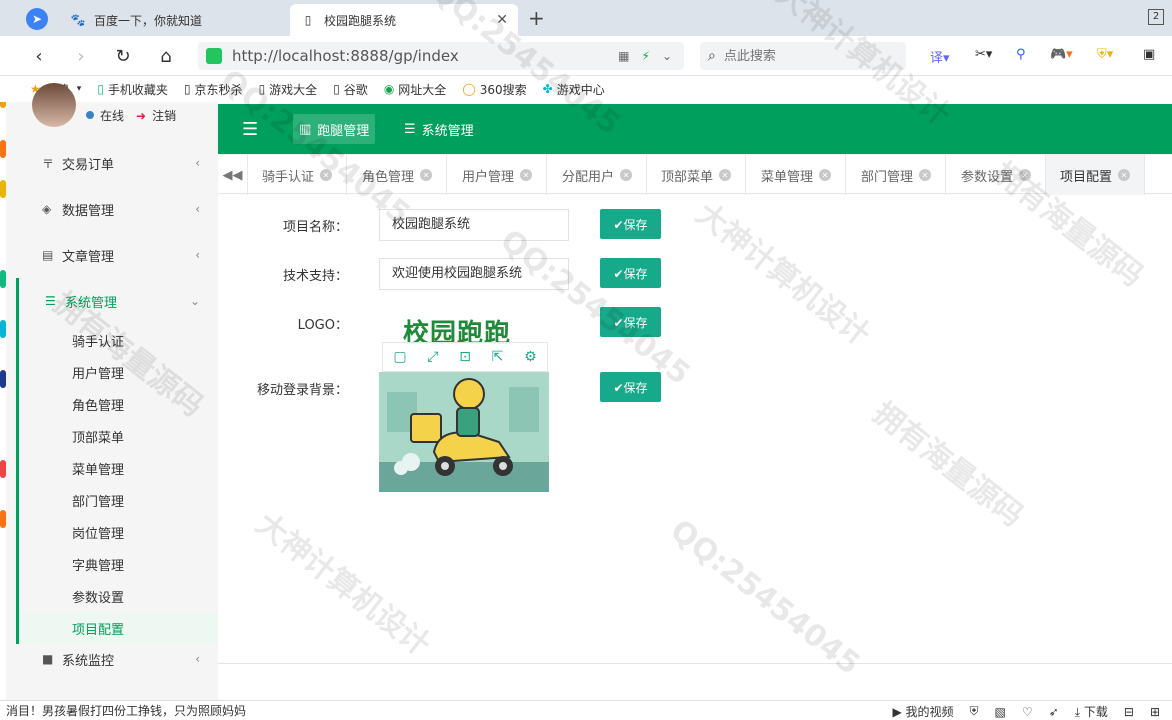 The height and width of the screenshot is (720, 1172). I want to click on submenu-item: 部门管理, so click(118, 500).